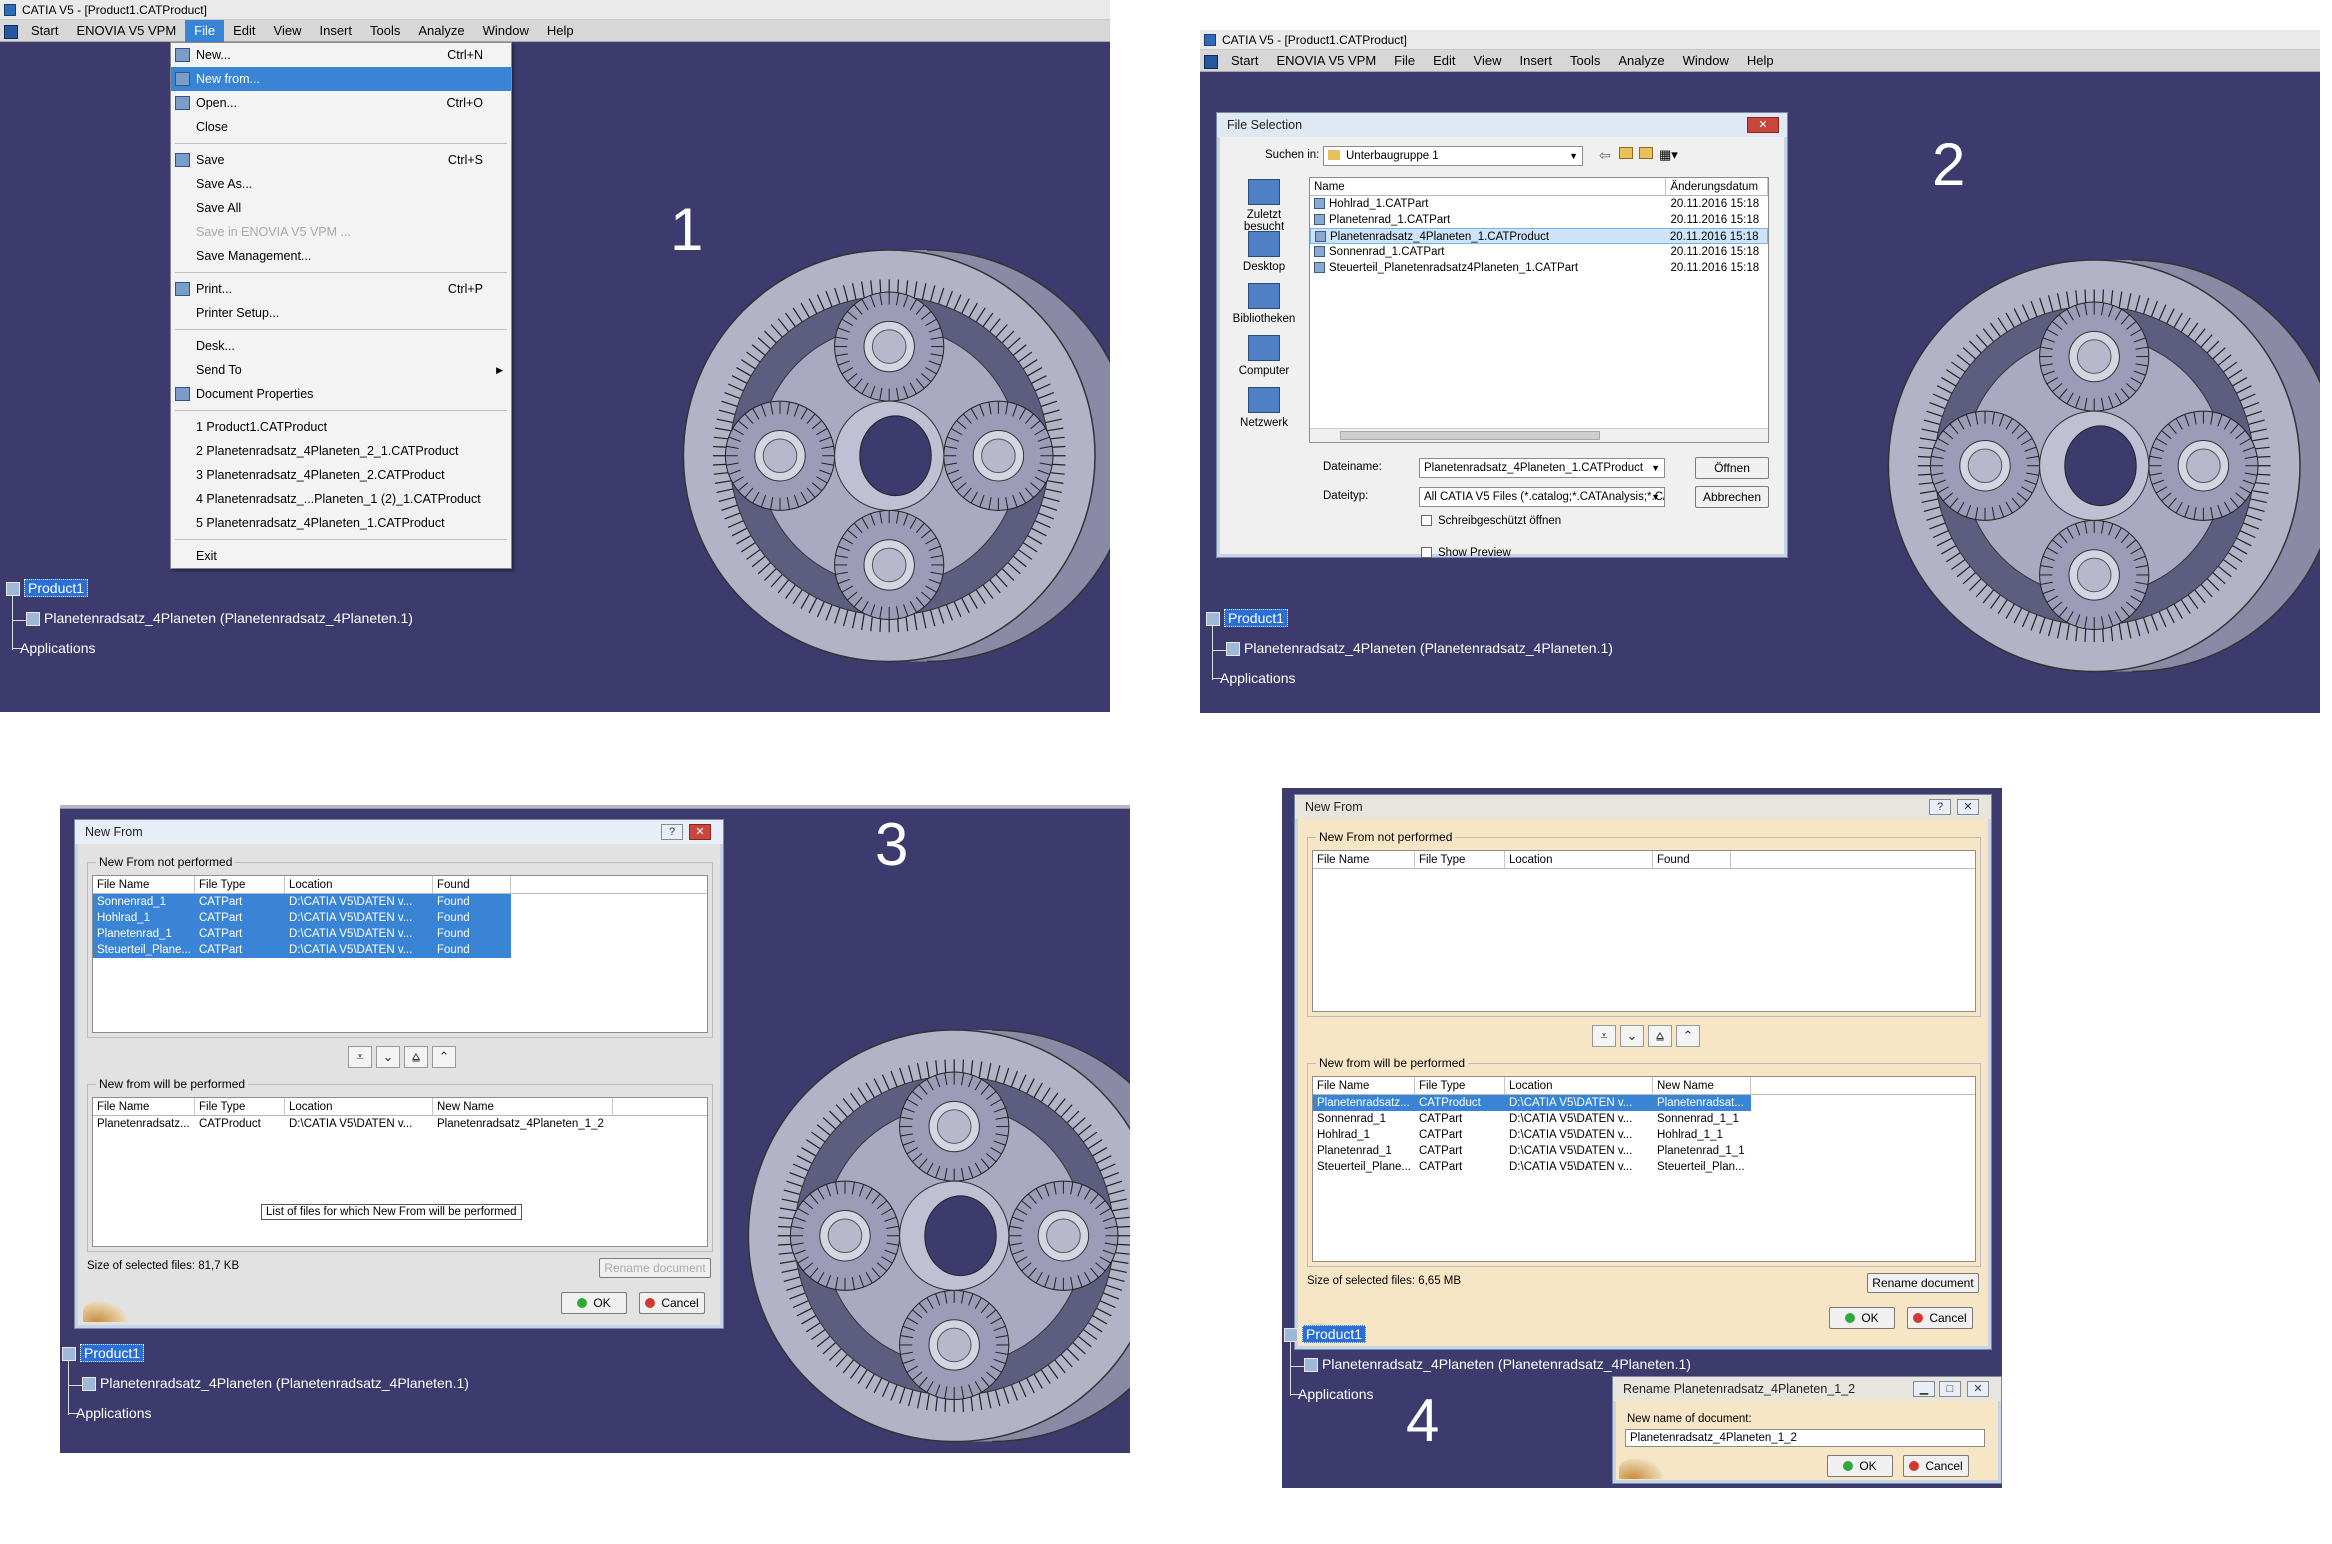  I want to click on maximize-button: □, so click(1950, 1389).